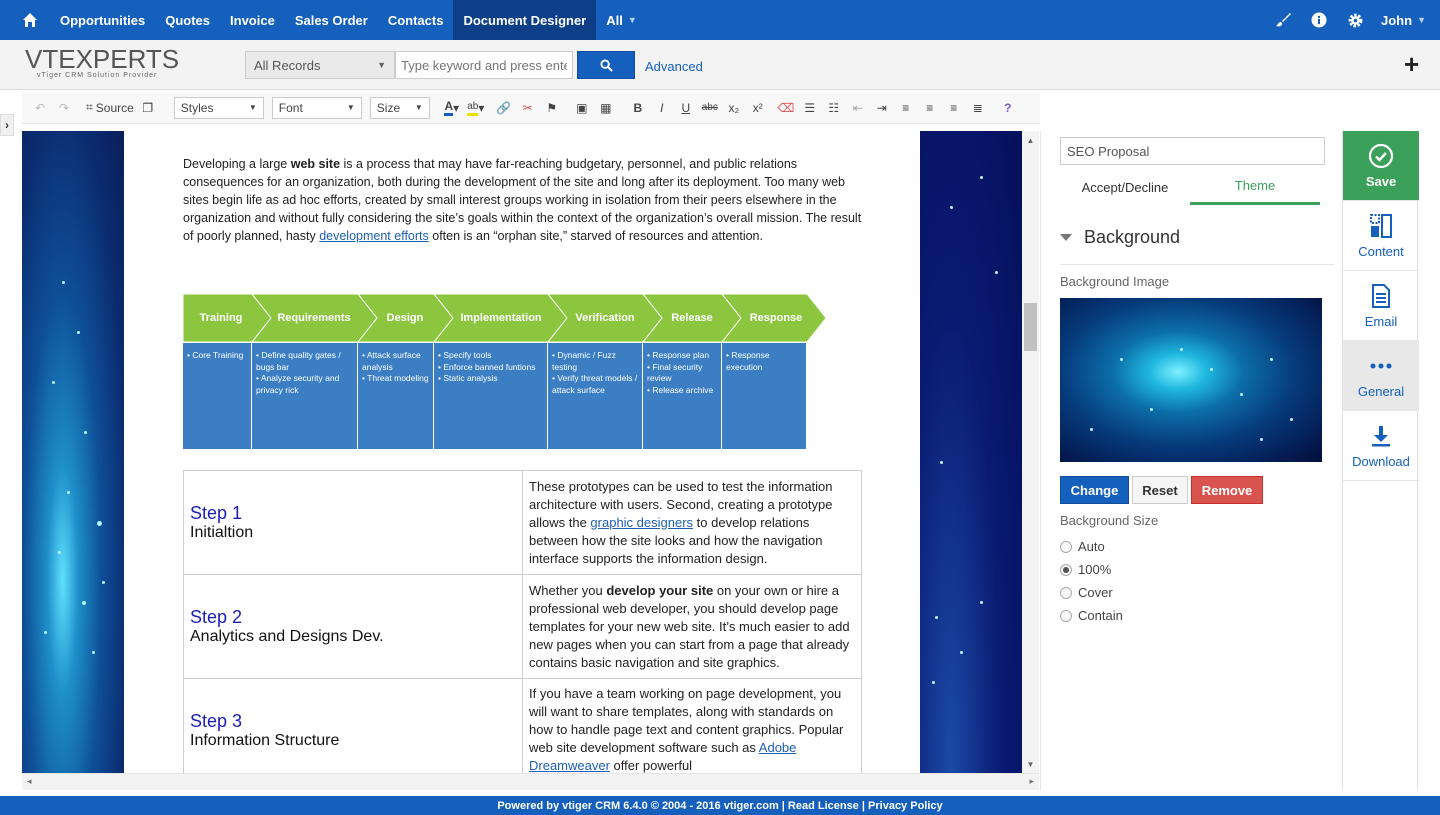  Describe the element at coordinates (331, 20) in the screenshot. I see `nav-sales-order: Sales Order` at that location.